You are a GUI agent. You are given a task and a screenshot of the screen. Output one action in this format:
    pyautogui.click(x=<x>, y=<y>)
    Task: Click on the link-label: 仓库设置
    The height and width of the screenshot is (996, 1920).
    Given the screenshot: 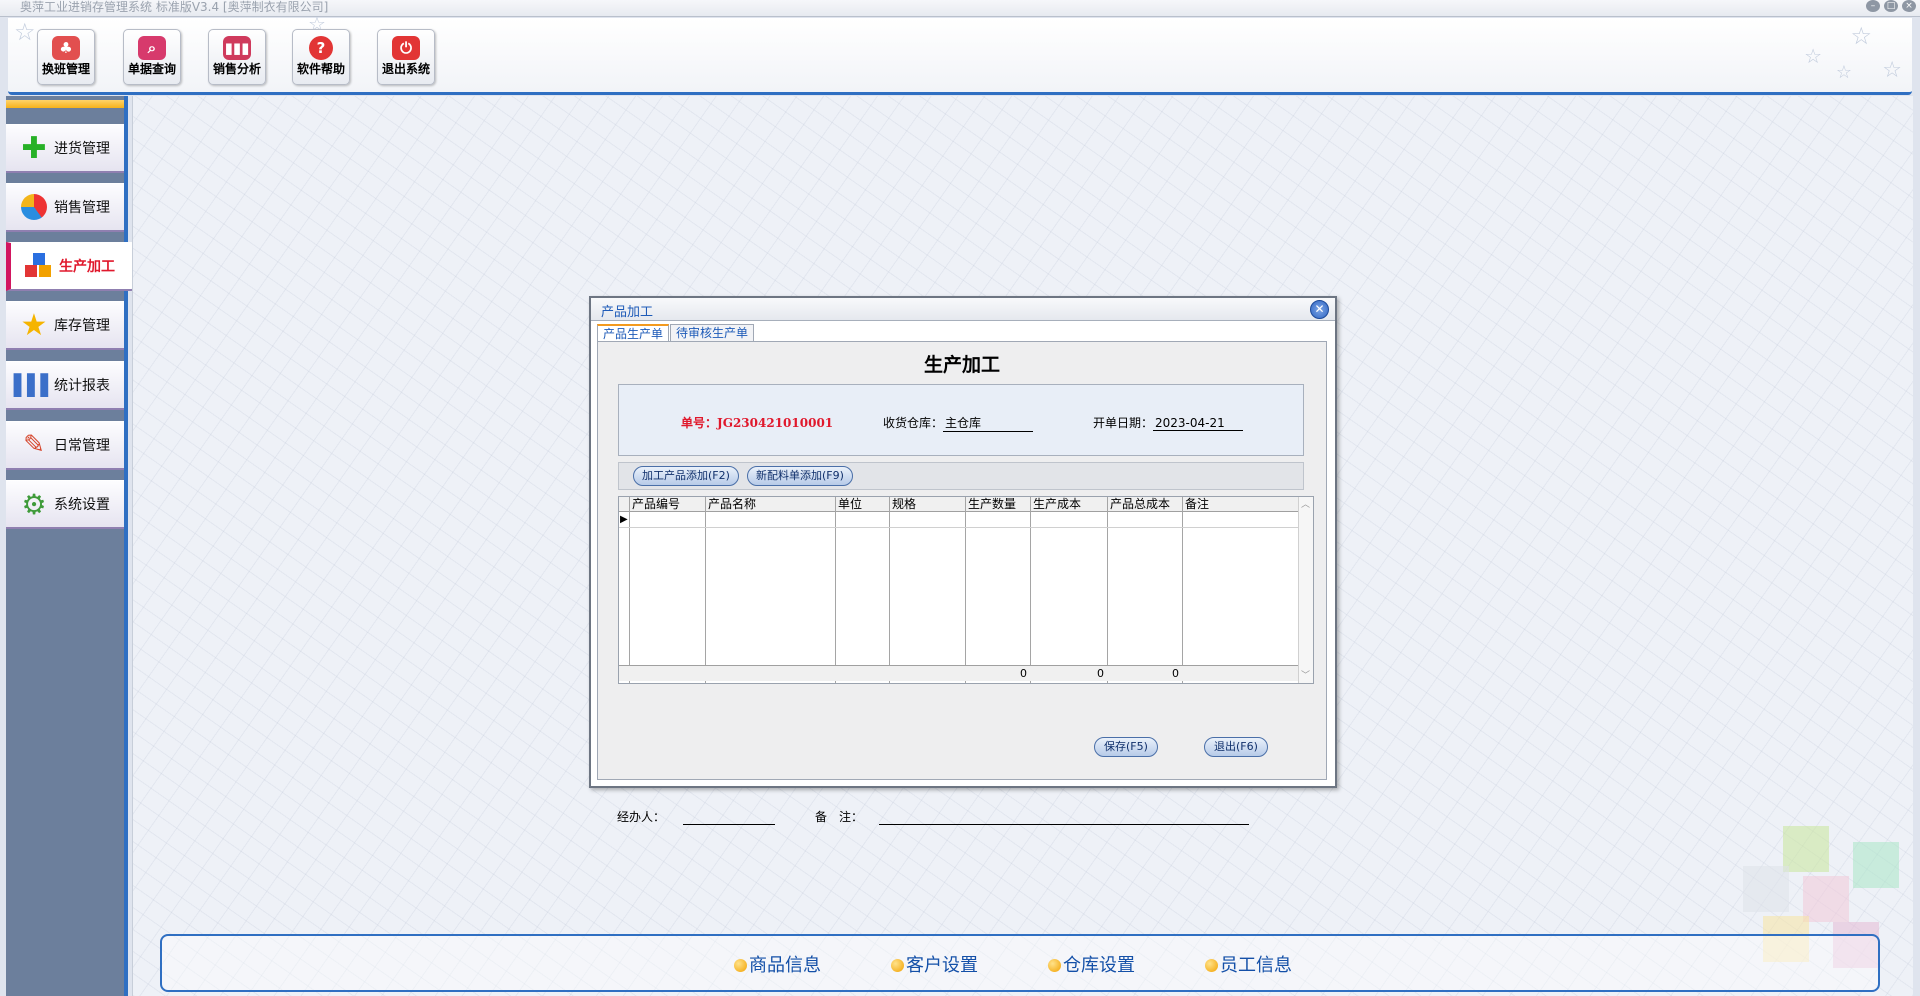 What is the action you would take?
    pyautogui.click(x=1099, y=965)
    